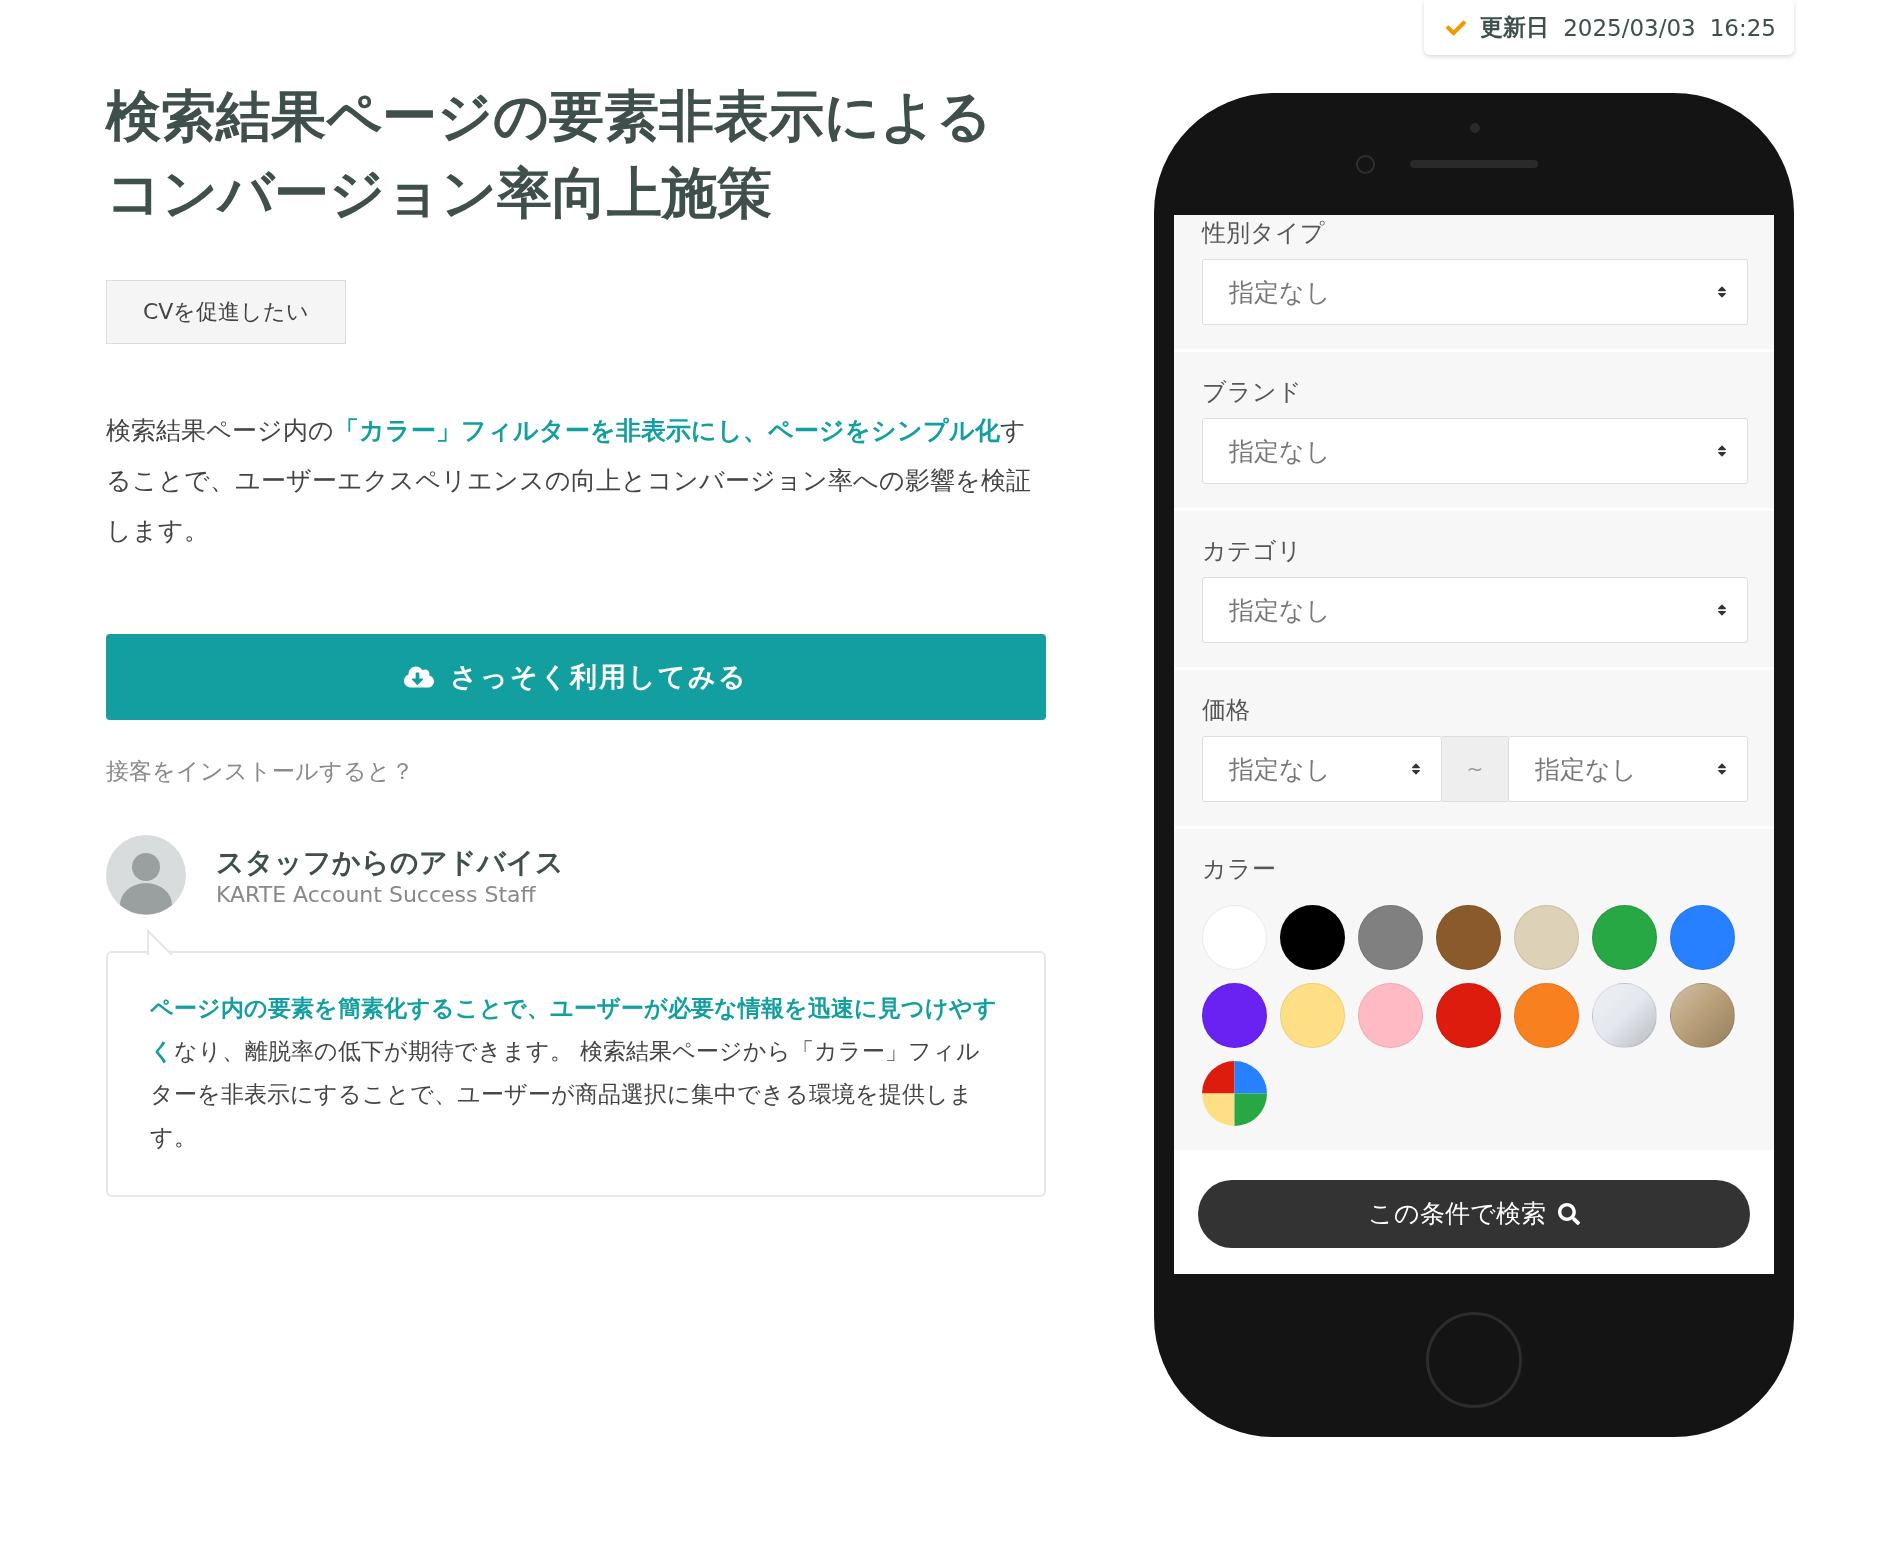 The width and height of the screenshot is (1892, 1566). What do you see at coordinates (1742, 27) in the screenshot?
I see `update-time: 16:25` at bounding box center [1742, 27].